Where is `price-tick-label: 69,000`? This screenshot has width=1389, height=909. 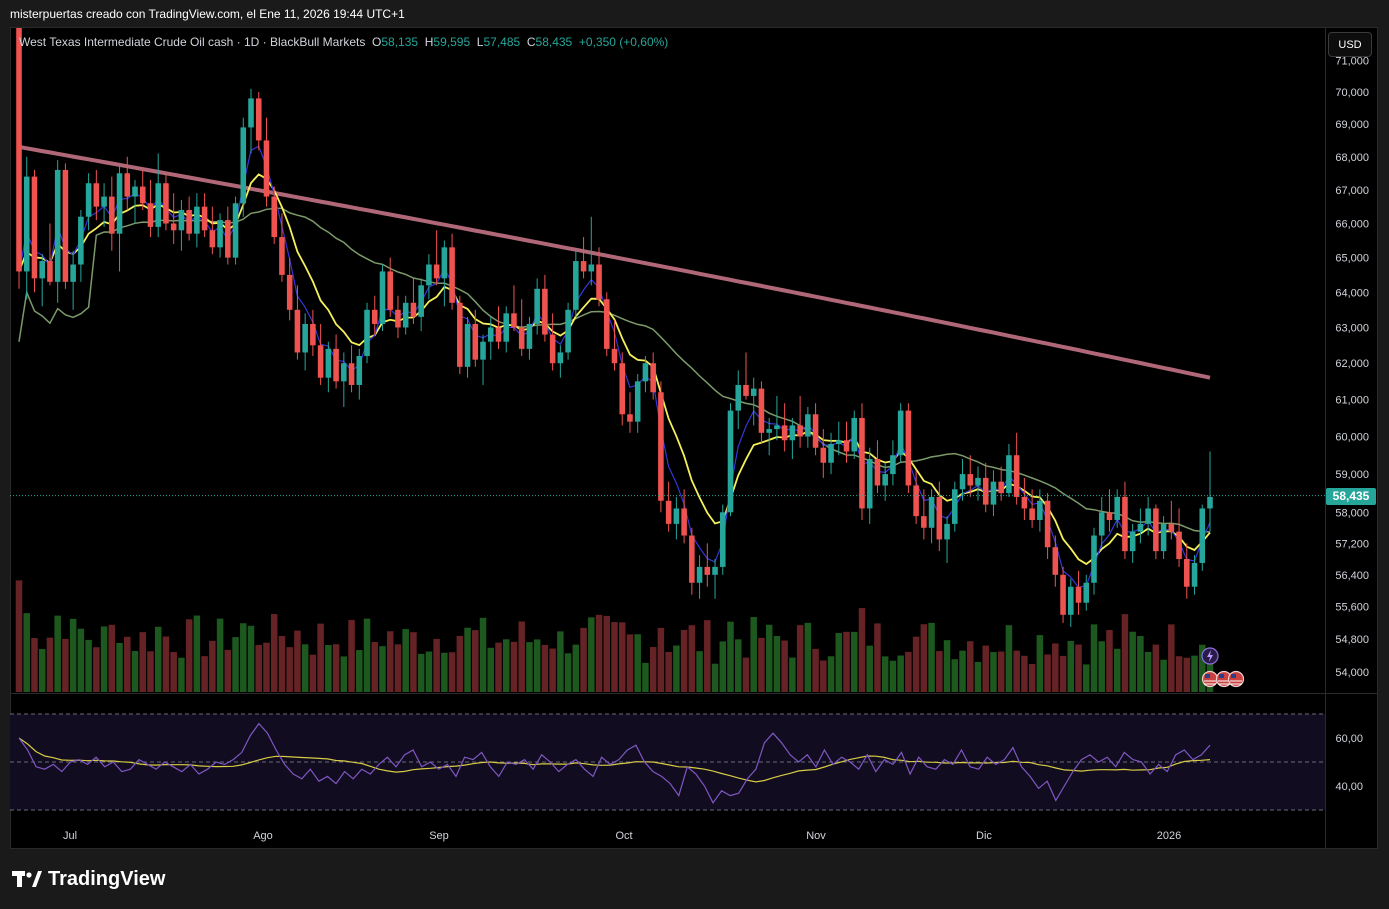 price-tick-label: 69,000 is located at coordinates (1352, 125).